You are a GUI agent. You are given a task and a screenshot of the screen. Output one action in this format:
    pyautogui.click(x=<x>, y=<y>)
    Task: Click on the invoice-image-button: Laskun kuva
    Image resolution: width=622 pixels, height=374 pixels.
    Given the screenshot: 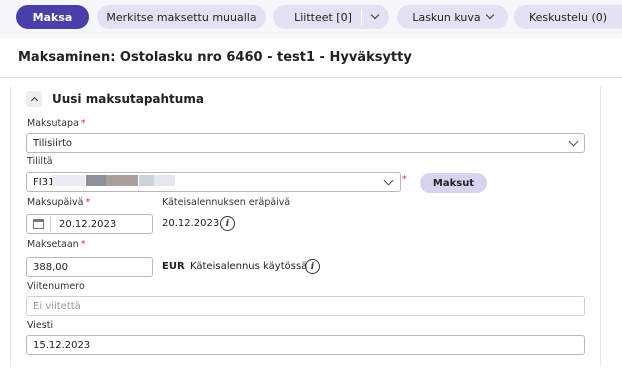 What is the action you would take?
    pyautogui.click(x=452, y=17)
    